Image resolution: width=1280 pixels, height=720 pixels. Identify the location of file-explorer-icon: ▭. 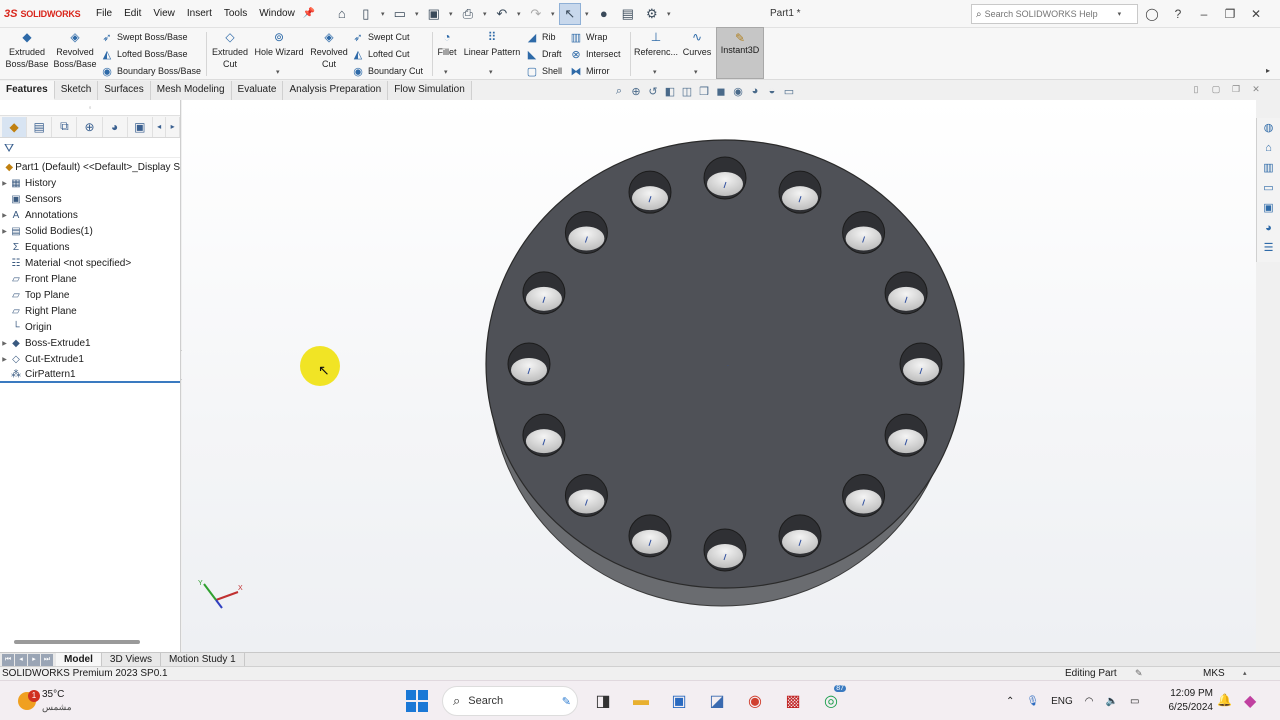
(1269, 188).